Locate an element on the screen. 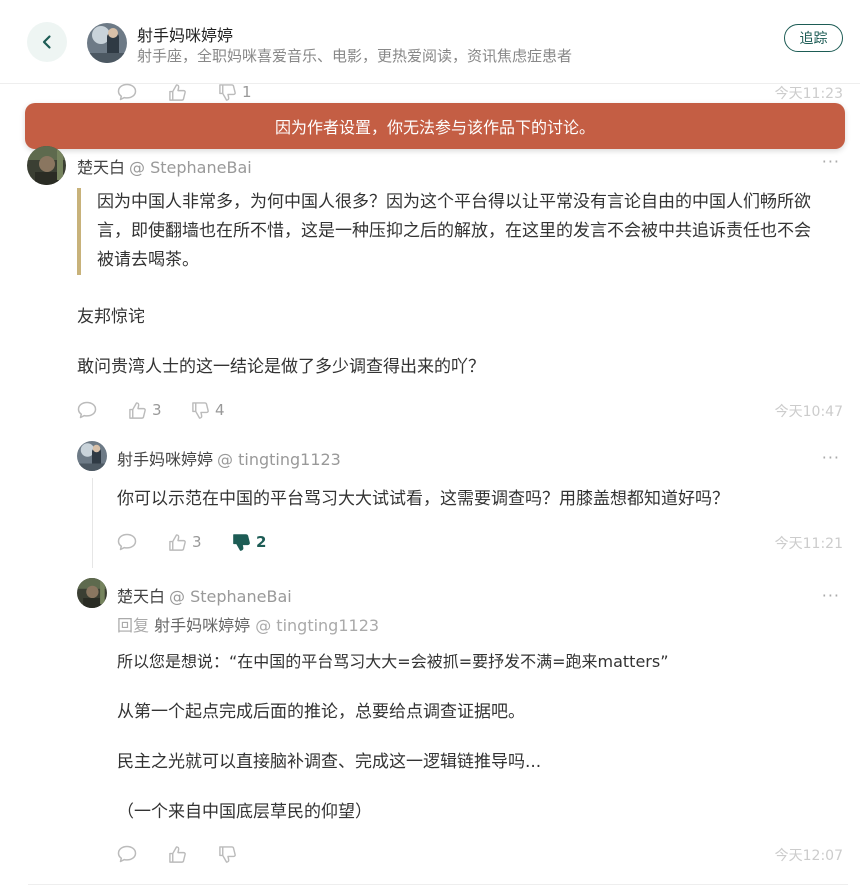 This screenshot has height=886, width=860. reply-to-name: 射手妈咪婷婷 is located at coordinates (202, 625).